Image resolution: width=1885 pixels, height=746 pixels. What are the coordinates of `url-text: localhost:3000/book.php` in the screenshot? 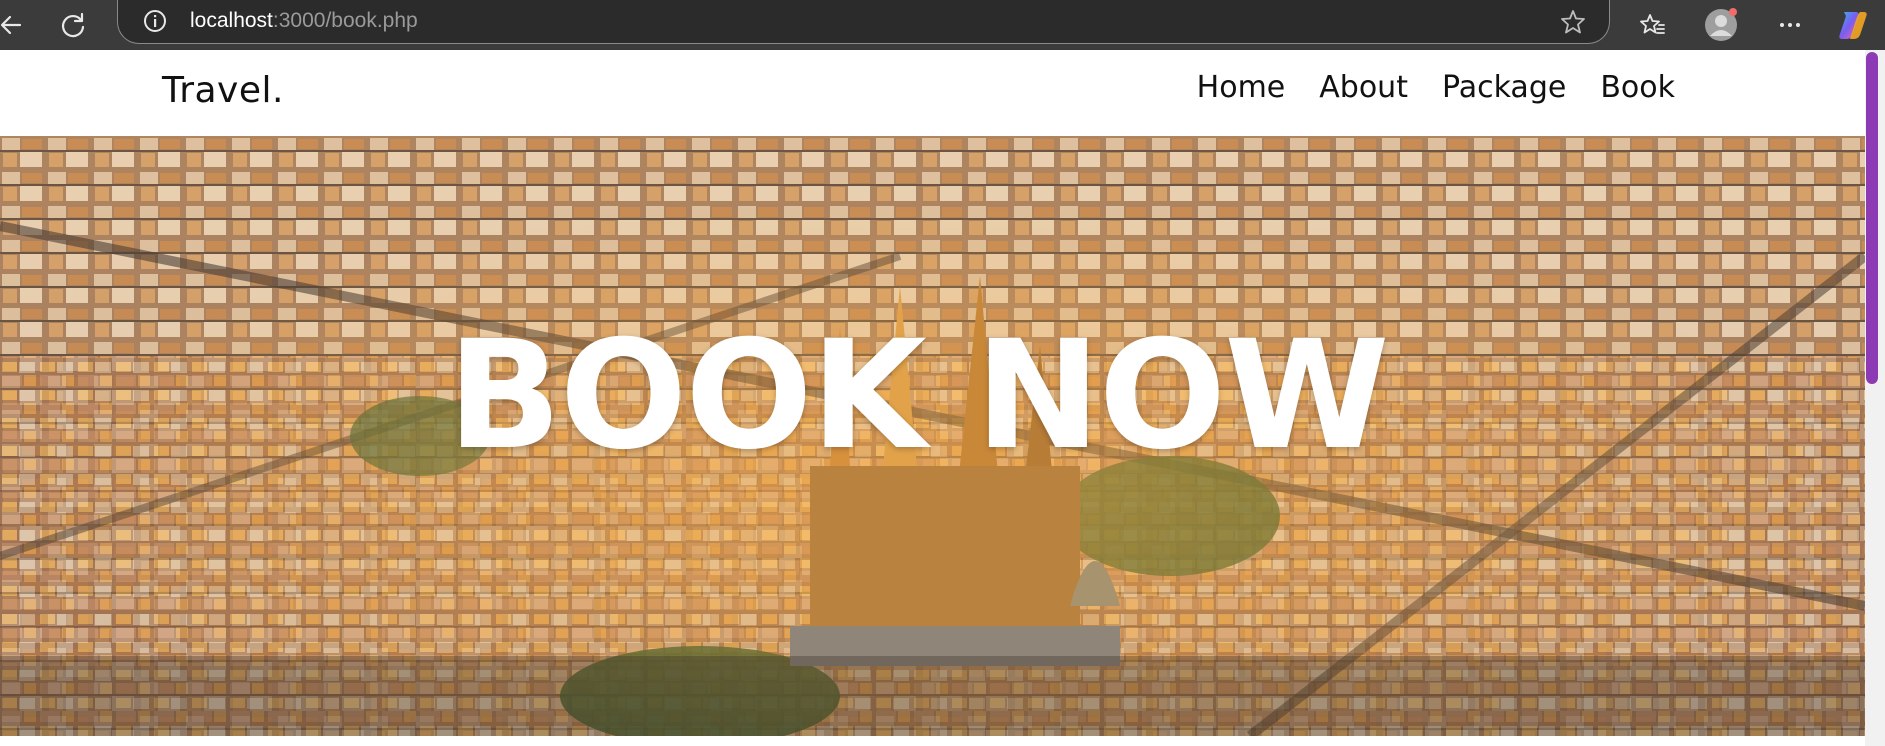 It's located at (304, 21).